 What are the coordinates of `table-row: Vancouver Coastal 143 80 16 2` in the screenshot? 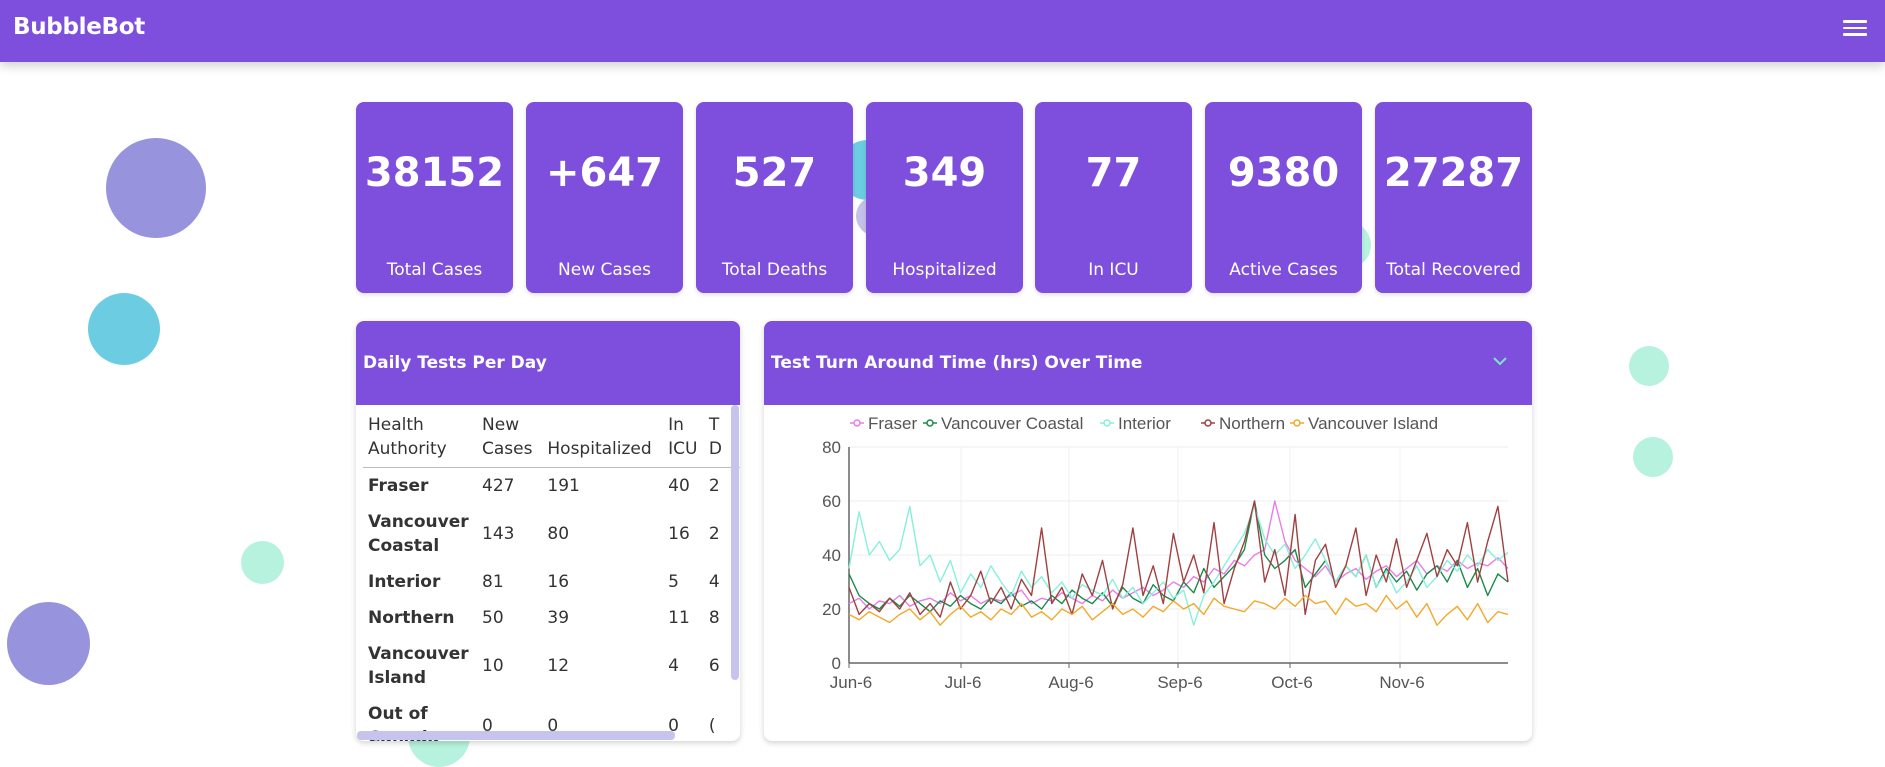 It's located at (551, 534).